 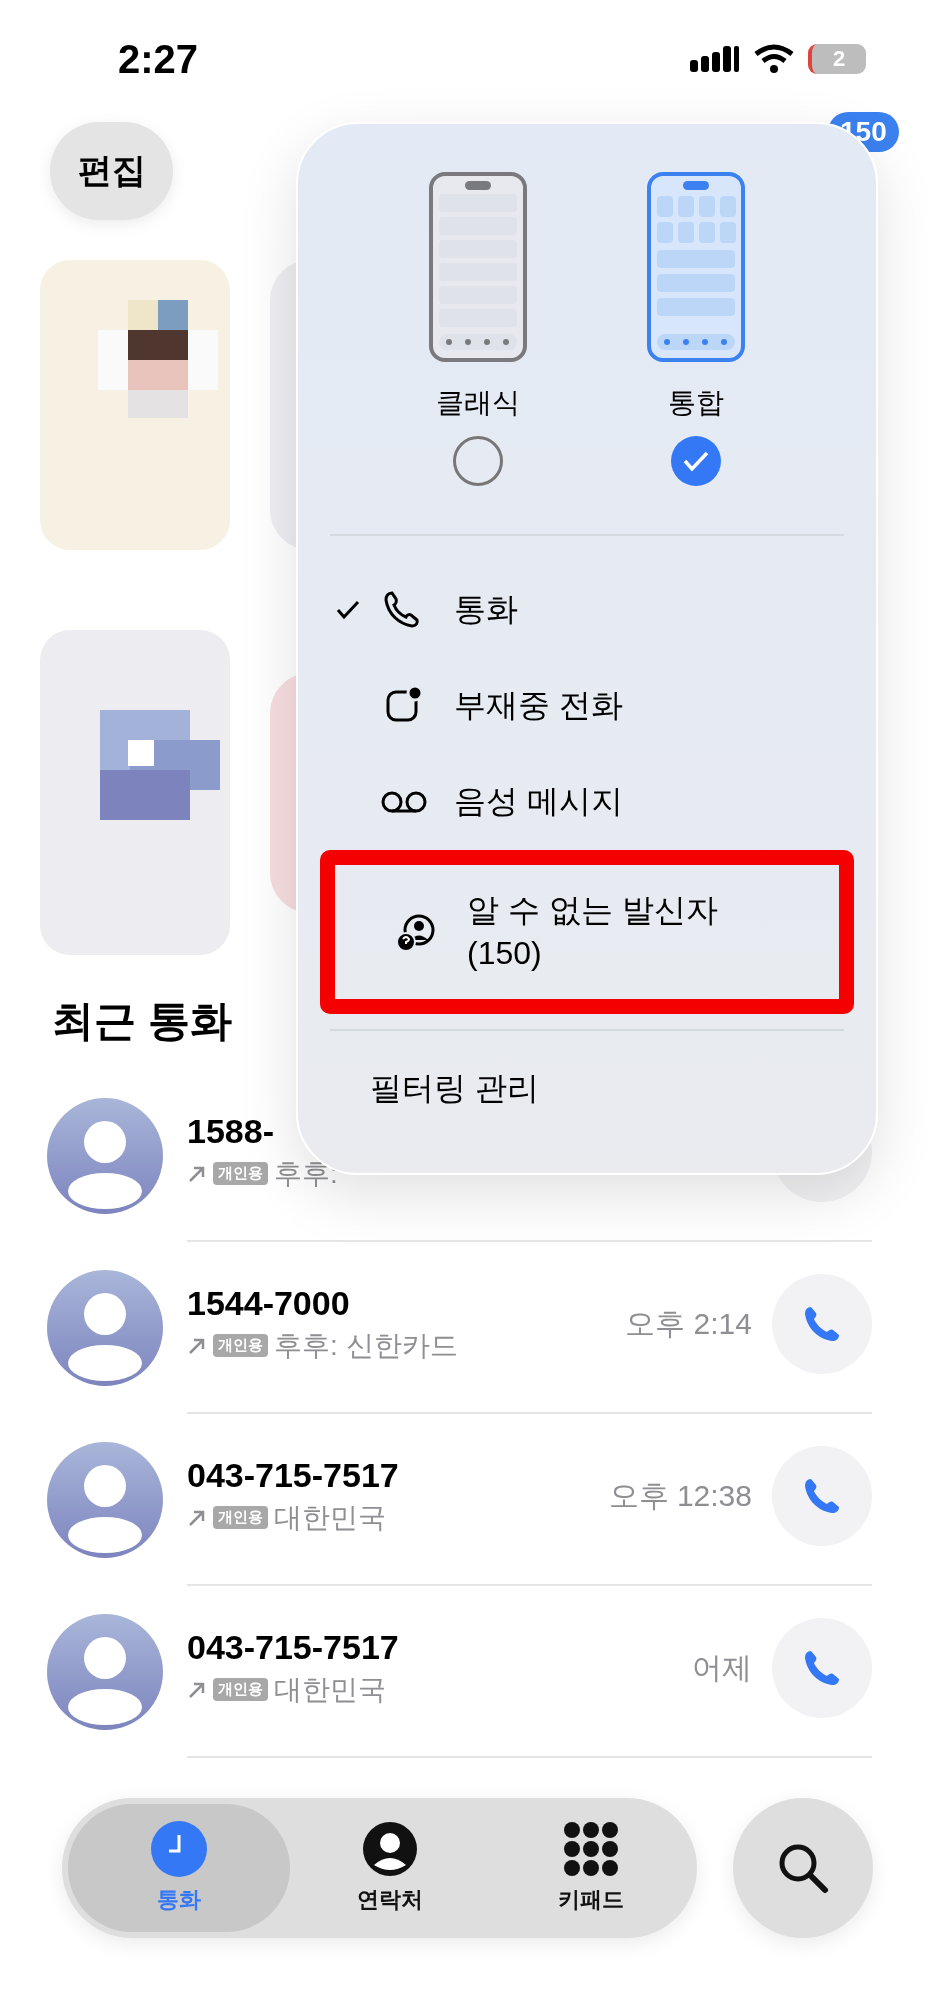 What do you see at coordinates (269, 1303) in the screenshot?
I see `phone-number: 1544-7000` at bounding box center [269, 1303].